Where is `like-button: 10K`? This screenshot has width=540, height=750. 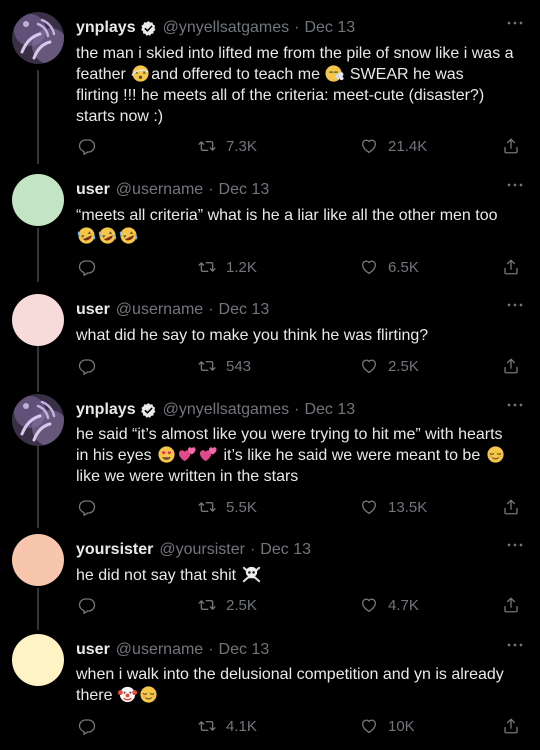
like-button: 10K is located at coordinates (387, 726).